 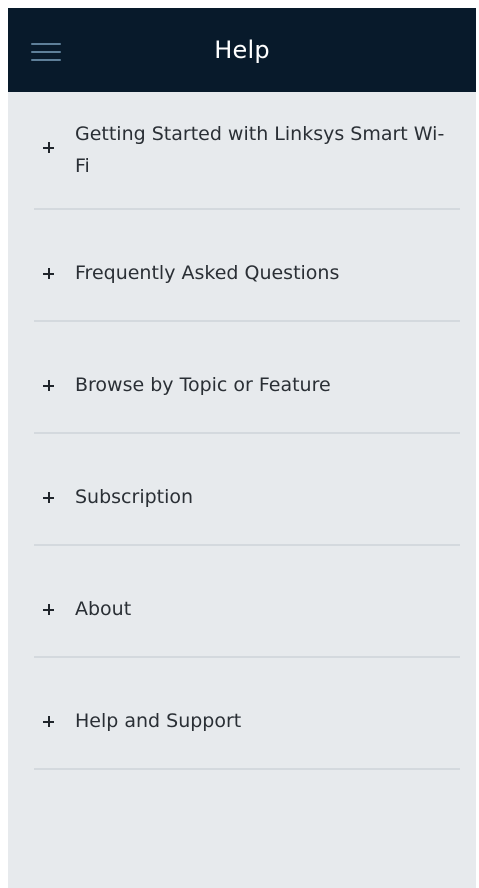 What do you see at coordinates (207, 273) in the screenshot?
I see `help-item-label: Frequently Asked Questions` at bounding box center [207, 273].